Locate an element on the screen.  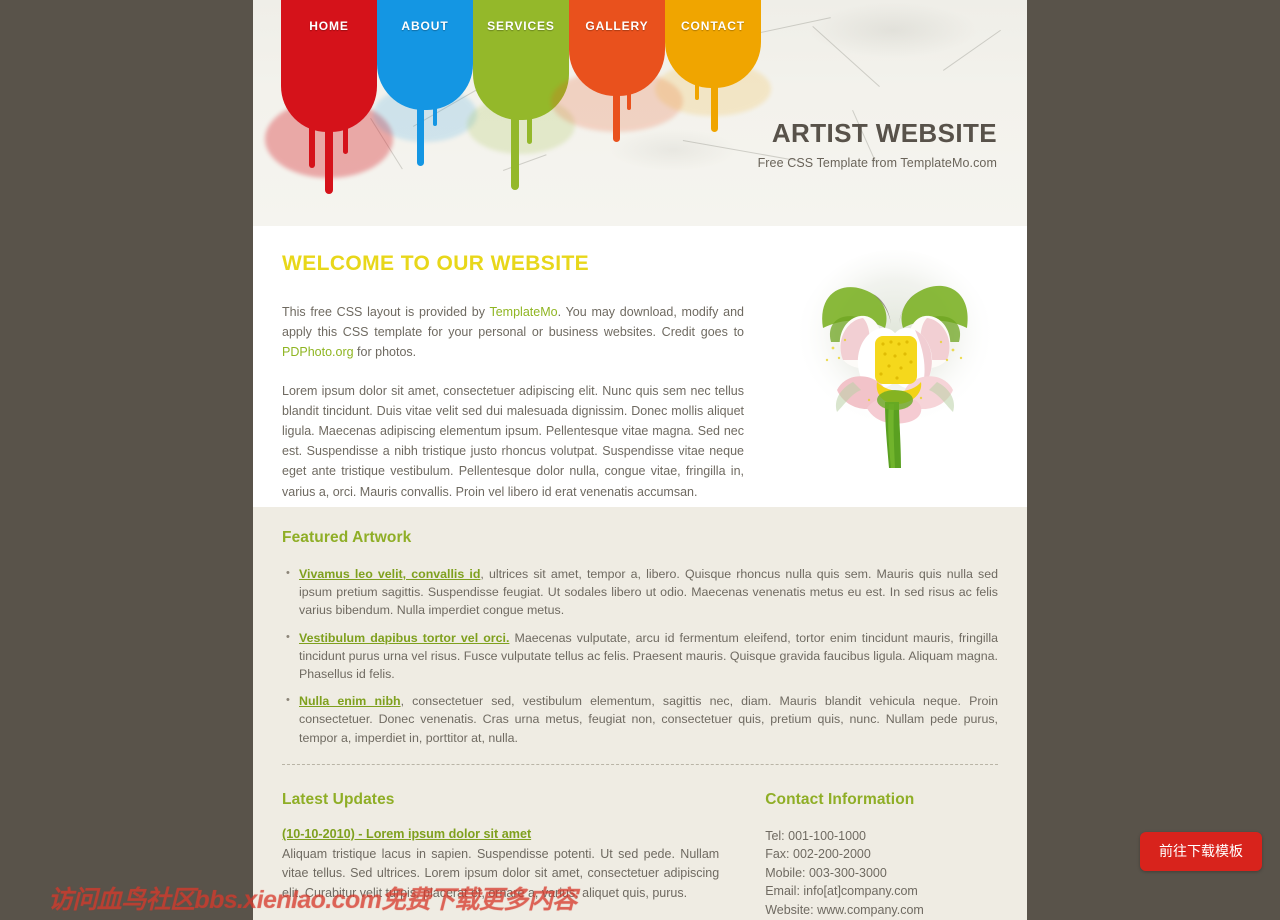
nav-link-gallery: GALLERY is located at coordinates (617, 26).